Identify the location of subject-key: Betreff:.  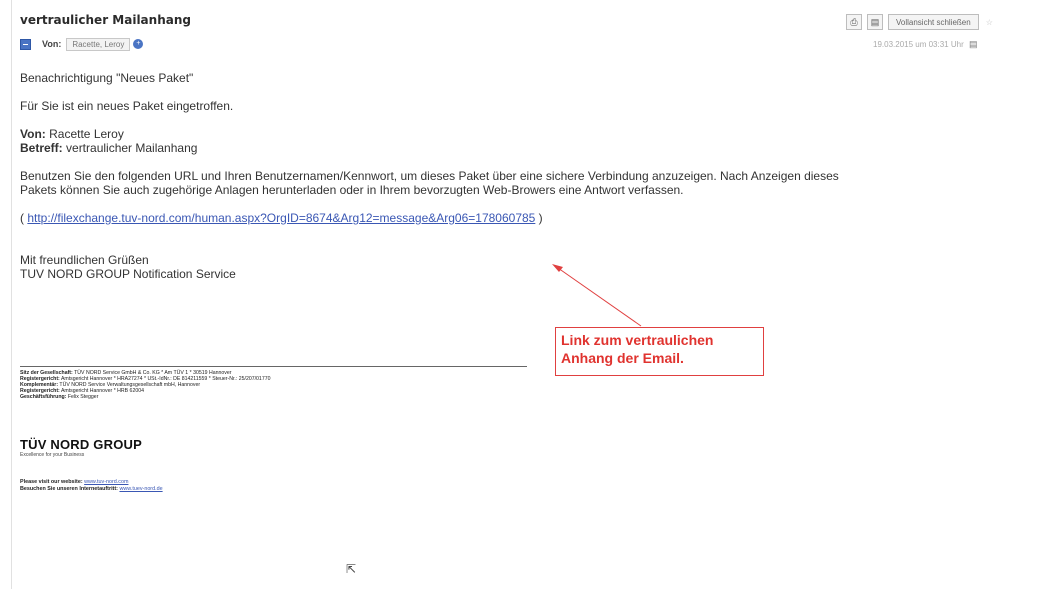
(41, 148).